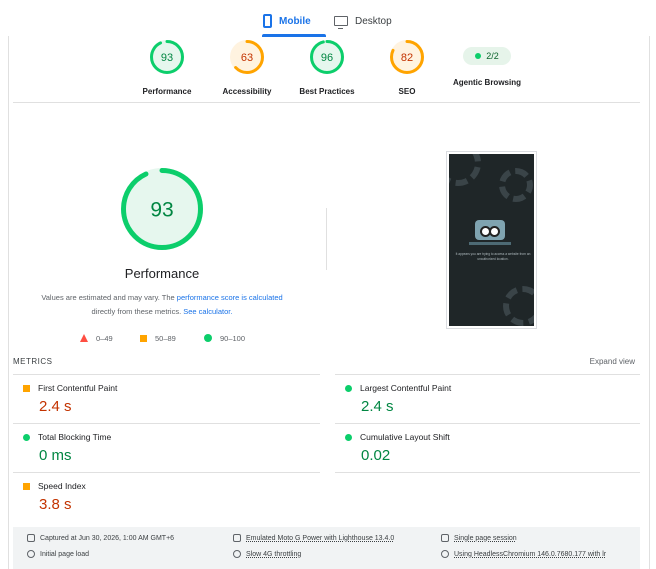  I want to click on note-text: Values are estimated and may vary. The, so click(109, 297).